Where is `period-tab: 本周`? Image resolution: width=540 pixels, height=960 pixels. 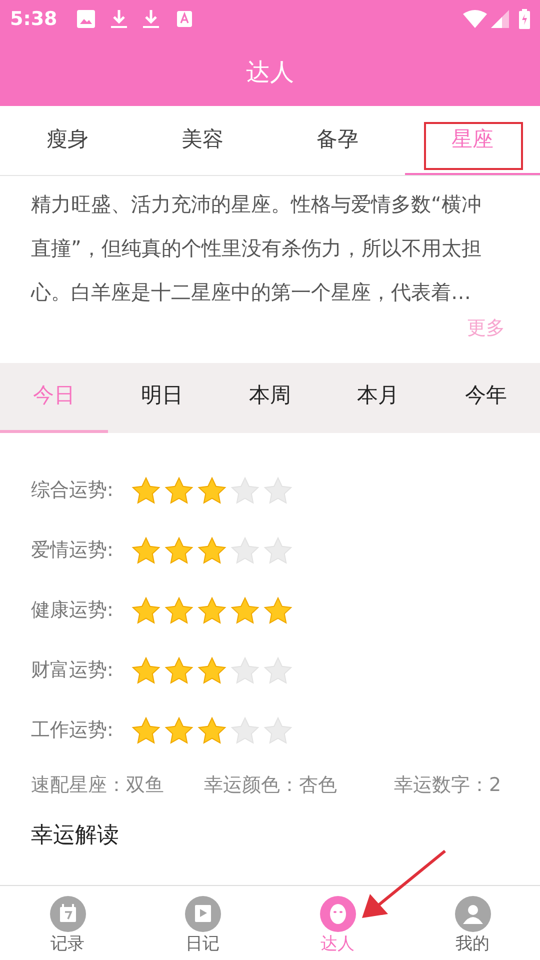 period-tab: 本周 is located at coordinates (270, 397).